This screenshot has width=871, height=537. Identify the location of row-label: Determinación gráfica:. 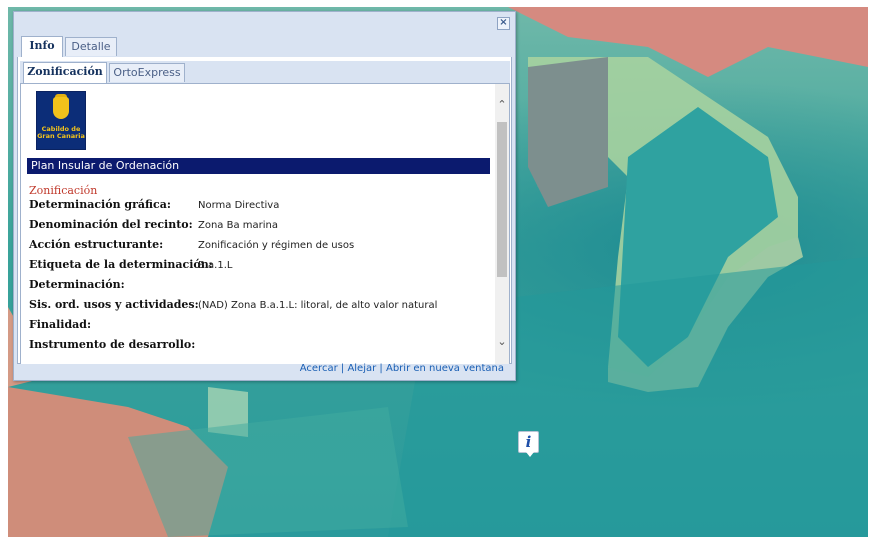
(100, 204).